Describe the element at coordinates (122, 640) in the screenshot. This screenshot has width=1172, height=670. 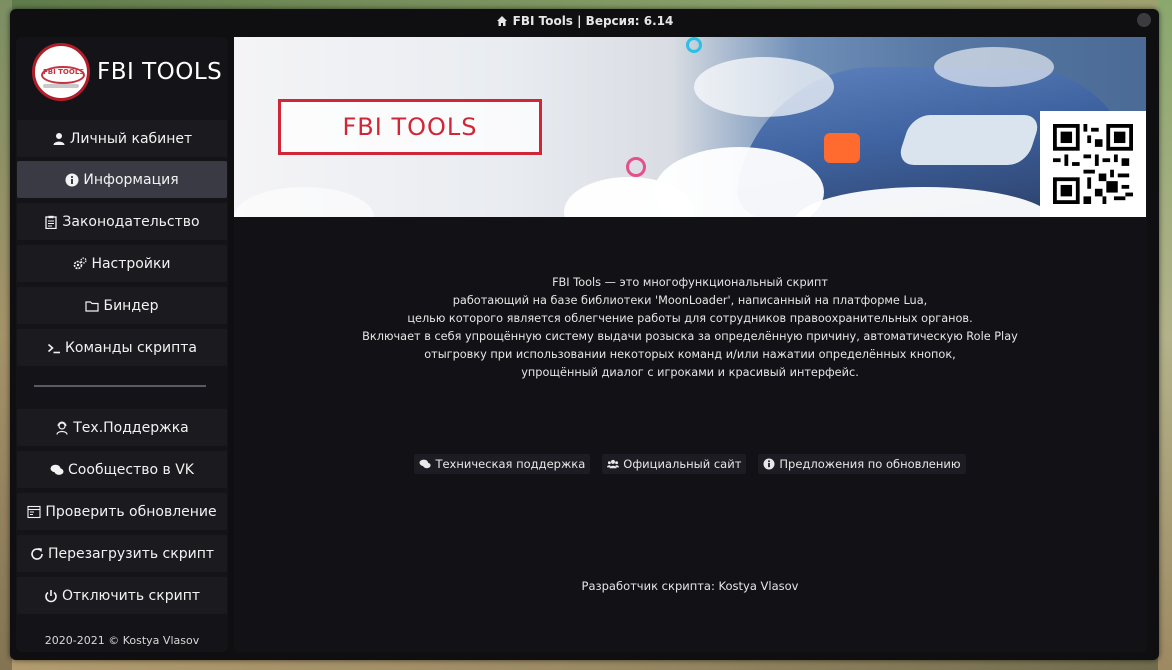
I see `copyright: 2020-2021 © Kostya Vlasov` at that location.